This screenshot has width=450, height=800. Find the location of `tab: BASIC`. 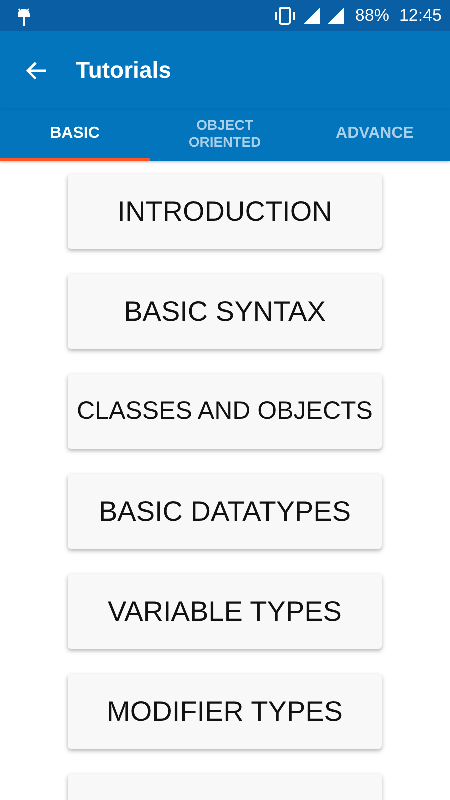

tab: BASIC is located at coordinates (75, 135).